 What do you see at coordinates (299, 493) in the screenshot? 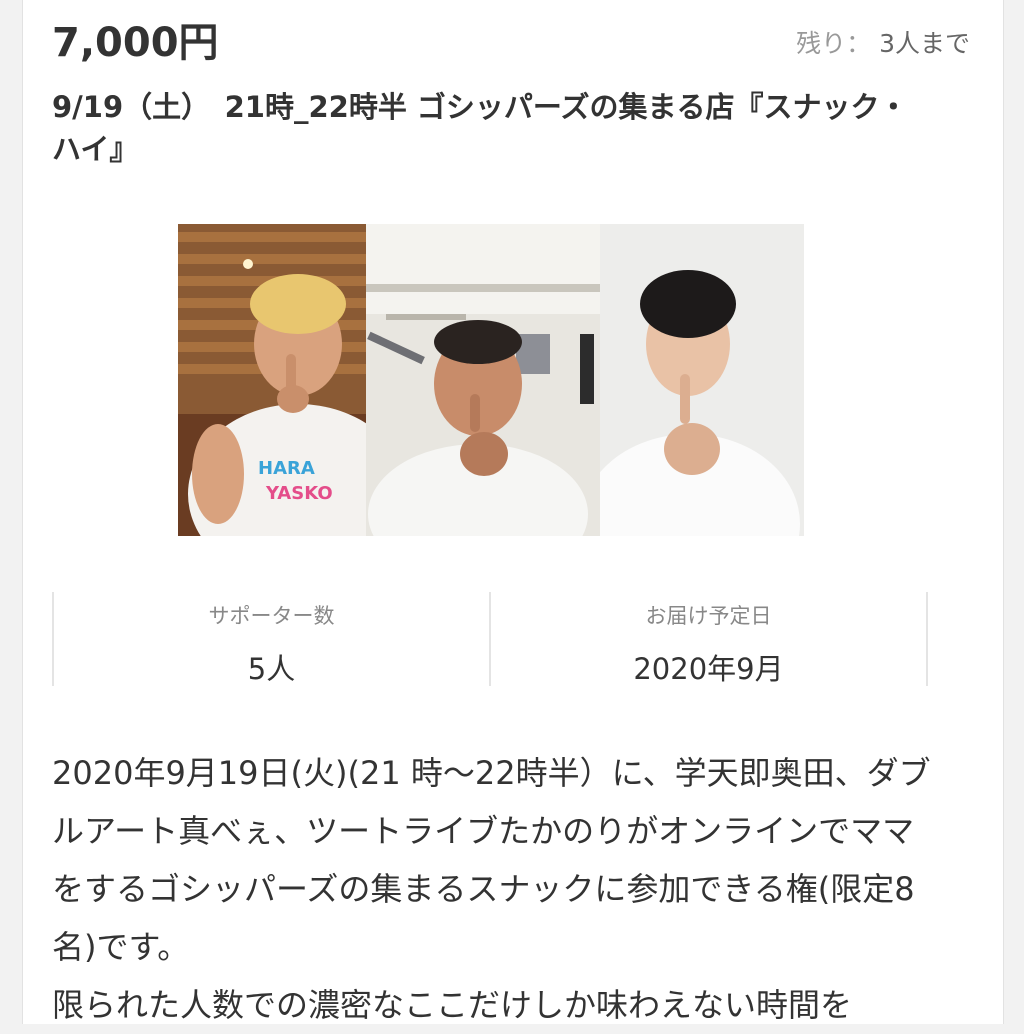
I see `svg-text: YASKO` at bounding box center [299, 493].